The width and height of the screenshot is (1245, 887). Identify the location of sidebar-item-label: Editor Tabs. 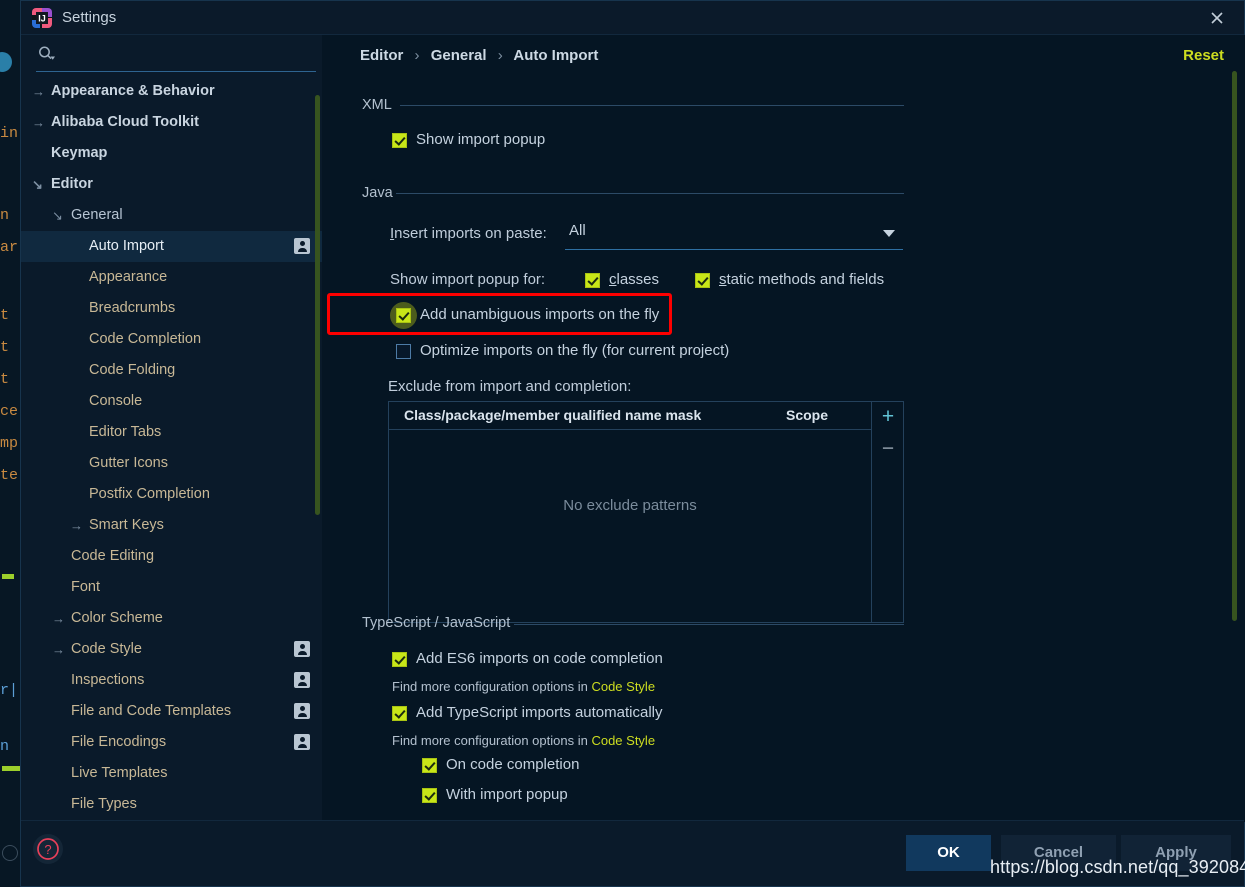
(125, 432).